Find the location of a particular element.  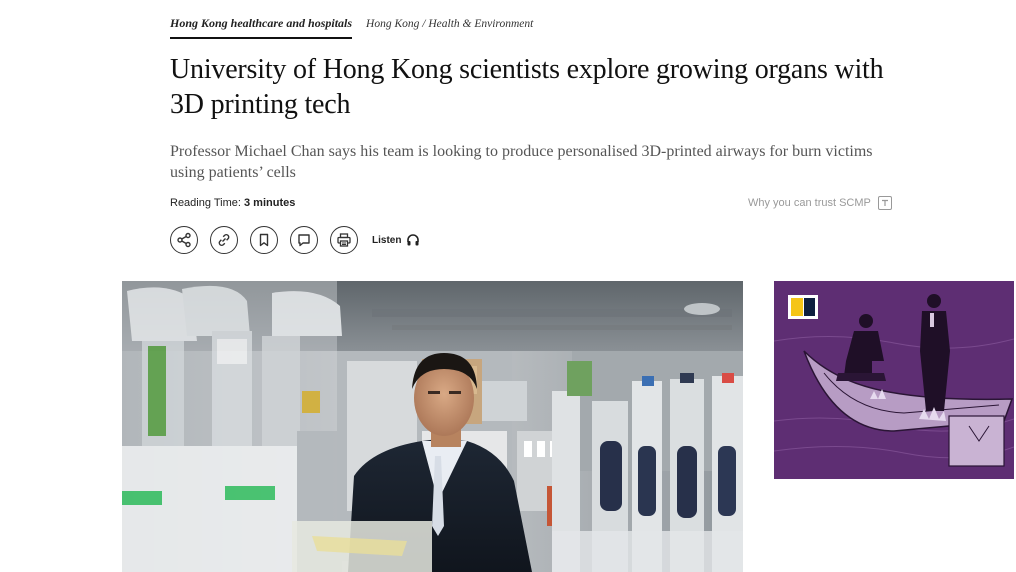

reading-time: Reading Time: 3 minutes is located at coordinates (232, 203).